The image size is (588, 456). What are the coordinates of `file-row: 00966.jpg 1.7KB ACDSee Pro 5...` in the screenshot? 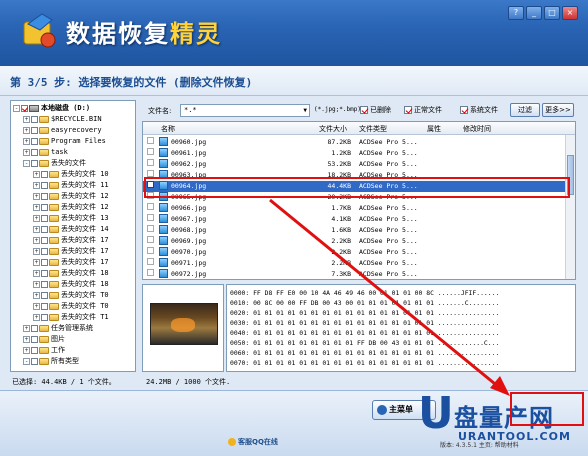 It's located at (359, 208).